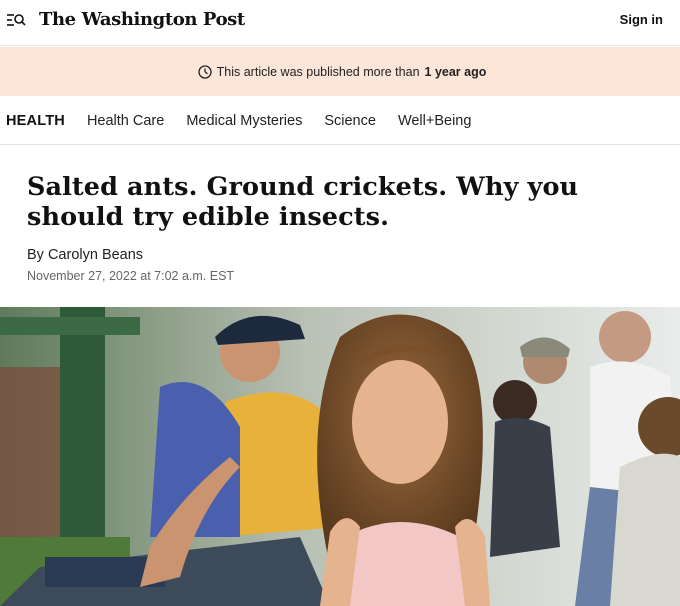 Image resolution: width=680 pixels, height=606 pixels. What do you see at coordinates (35, 121) in the screenshot?
I see `section-label-health: HEALTH` at bounding box center [35, 121].